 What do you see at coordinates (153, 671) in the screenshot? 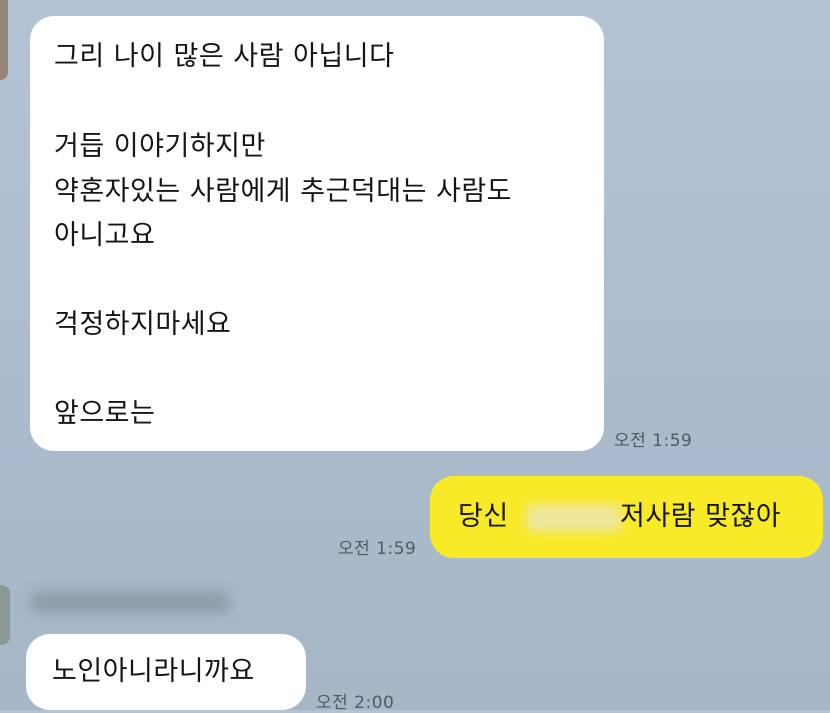
I see `message-text: 노인아니라니까요` at bounding box center [153, 671].